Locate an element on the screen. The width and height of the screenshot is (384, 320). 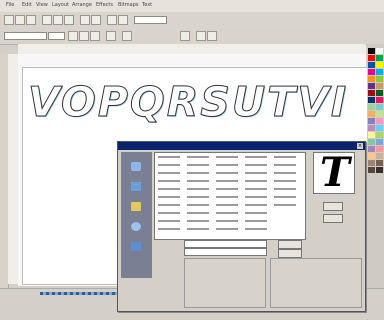
artistic-text: VOPQRSUTVI is located at coordinates (187, 102).